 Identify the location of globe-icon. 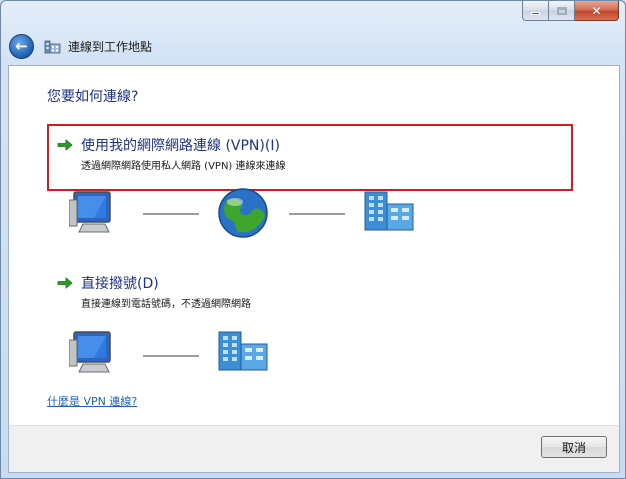
(243, 213).